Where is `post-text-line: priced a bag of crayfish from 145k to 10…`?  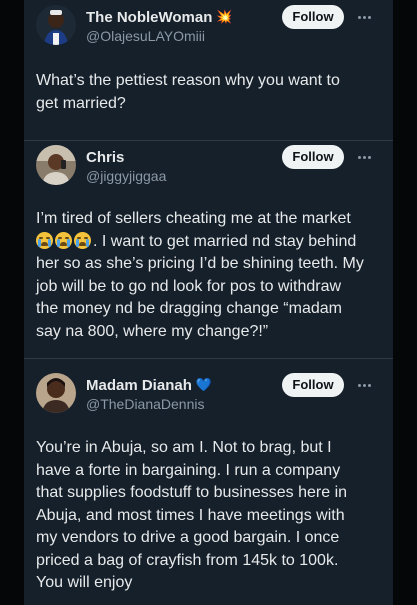 post-text-line: priced a bag of crayfish from 145k to 10… is located at coordinates (187, 560).